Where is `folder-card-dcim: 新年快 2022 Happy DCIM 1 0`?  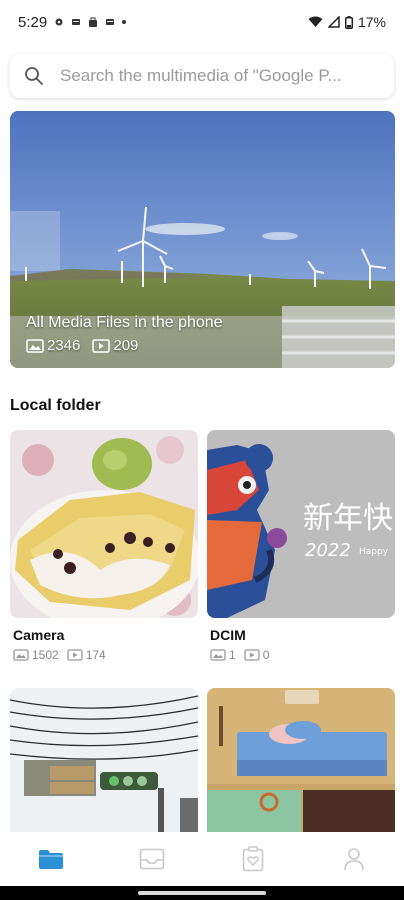
folder-card-dcim: 新年快 2022 Happy DCIM 1 0 is located at coordinates (301, 546).